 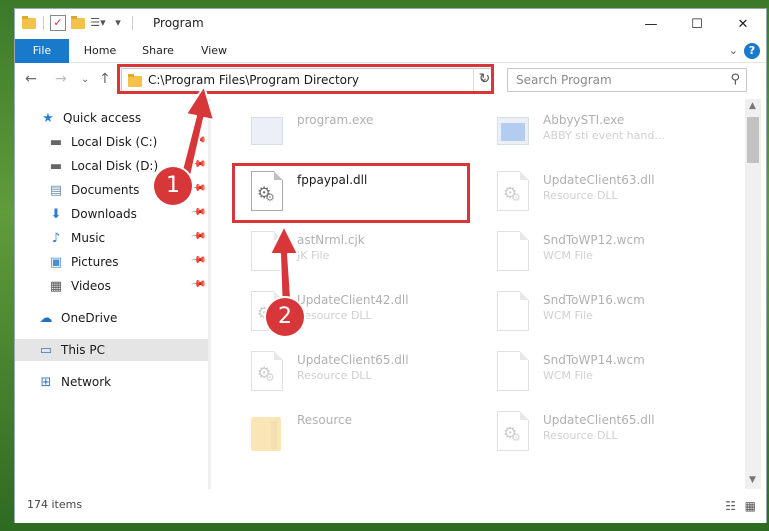 I want to click on exe-icon, so click(x=267, y=131).